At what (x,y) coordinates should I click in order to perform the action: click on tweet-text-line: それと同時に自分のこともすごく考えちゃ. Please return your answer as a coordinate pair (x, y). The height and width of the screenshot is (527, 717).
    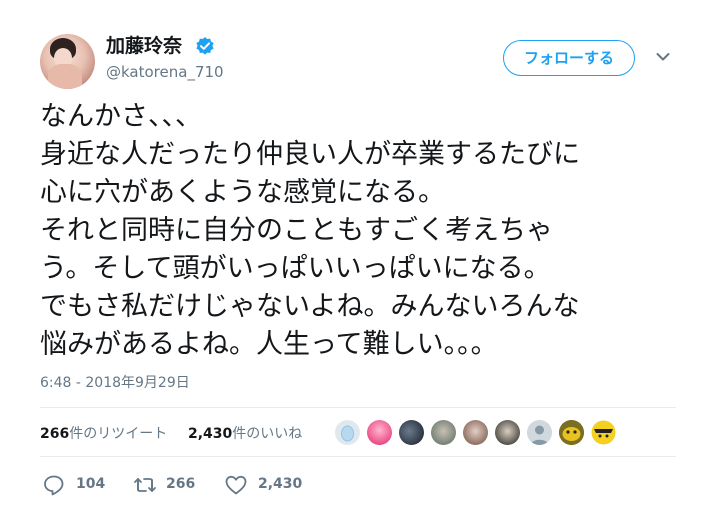
    Looking at the image, I should click on (296, 230).